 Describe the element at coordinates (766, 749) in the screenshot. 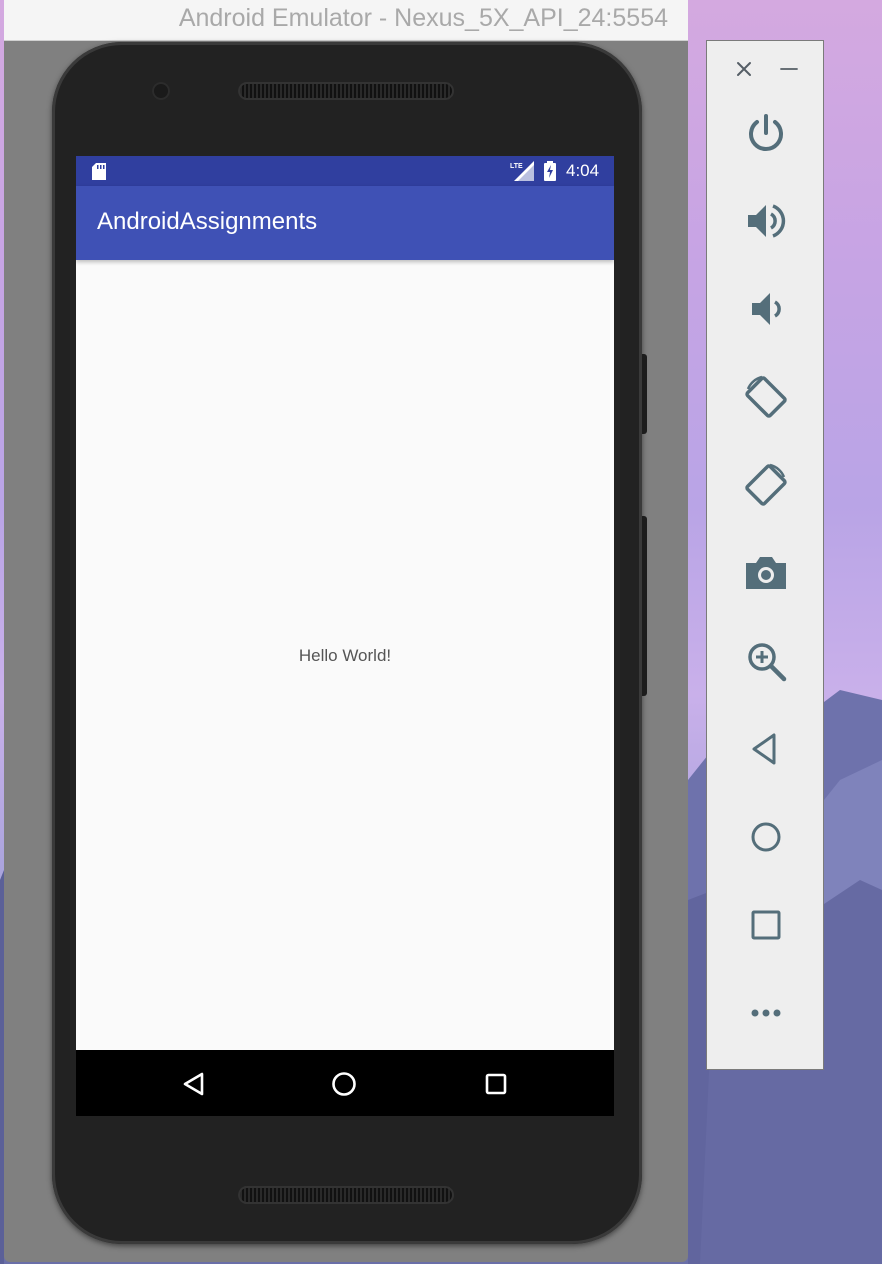

I see `back-icon` at that location.